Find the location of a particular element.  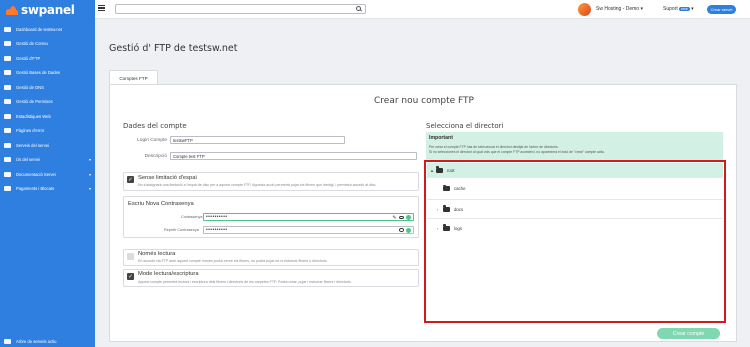

tree-node-label: docs is located at coordinates (459, 209).